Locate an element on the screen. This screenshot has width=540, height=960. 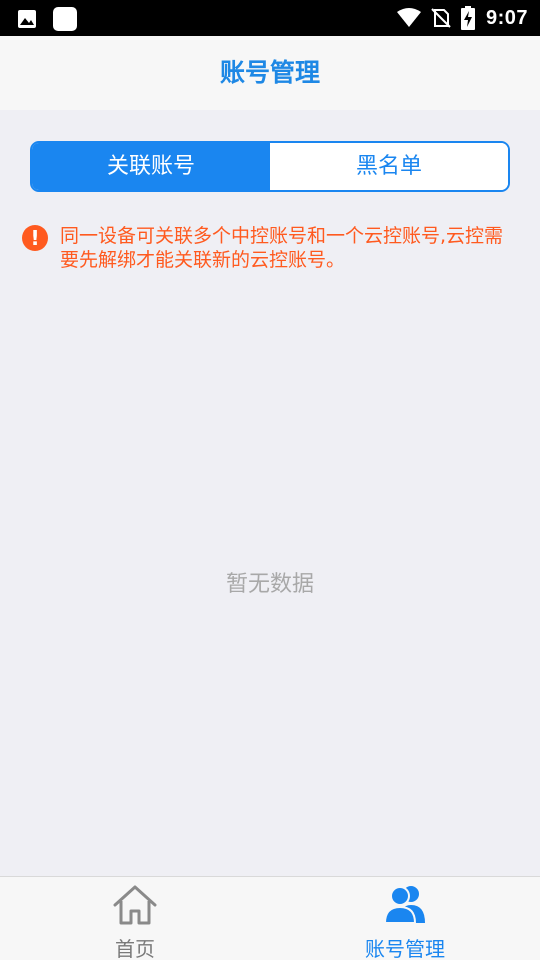
nav-item-home: 首页 is located at coordinates (135, 918).